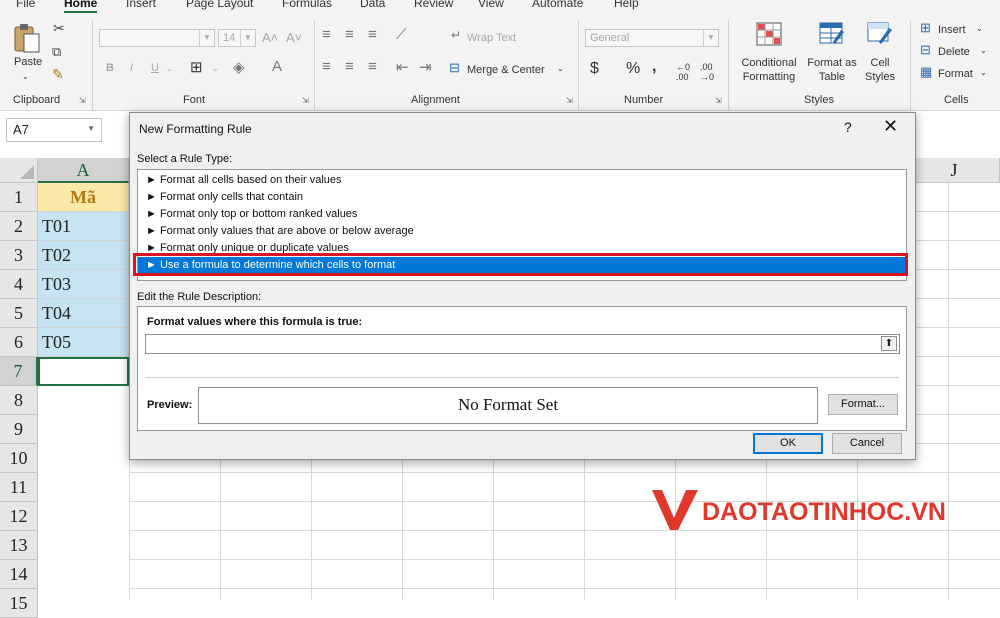  What do you see at coordinates (237, 38) in the screenshot?
I see `font-size-combo: 14 ▼` at bounding box center [237, 38].